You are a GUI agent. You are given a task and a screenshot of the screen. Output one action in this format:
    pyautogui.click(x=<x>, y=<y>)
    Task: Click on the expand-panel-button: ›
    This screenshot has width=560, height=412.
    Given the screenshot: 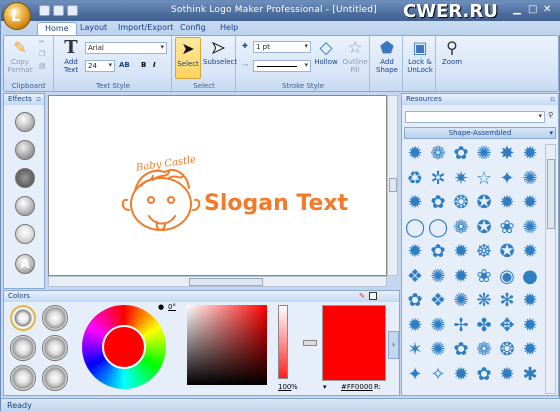 What is the action you would take?
    pyautogui.click(x=393, y=345)
    